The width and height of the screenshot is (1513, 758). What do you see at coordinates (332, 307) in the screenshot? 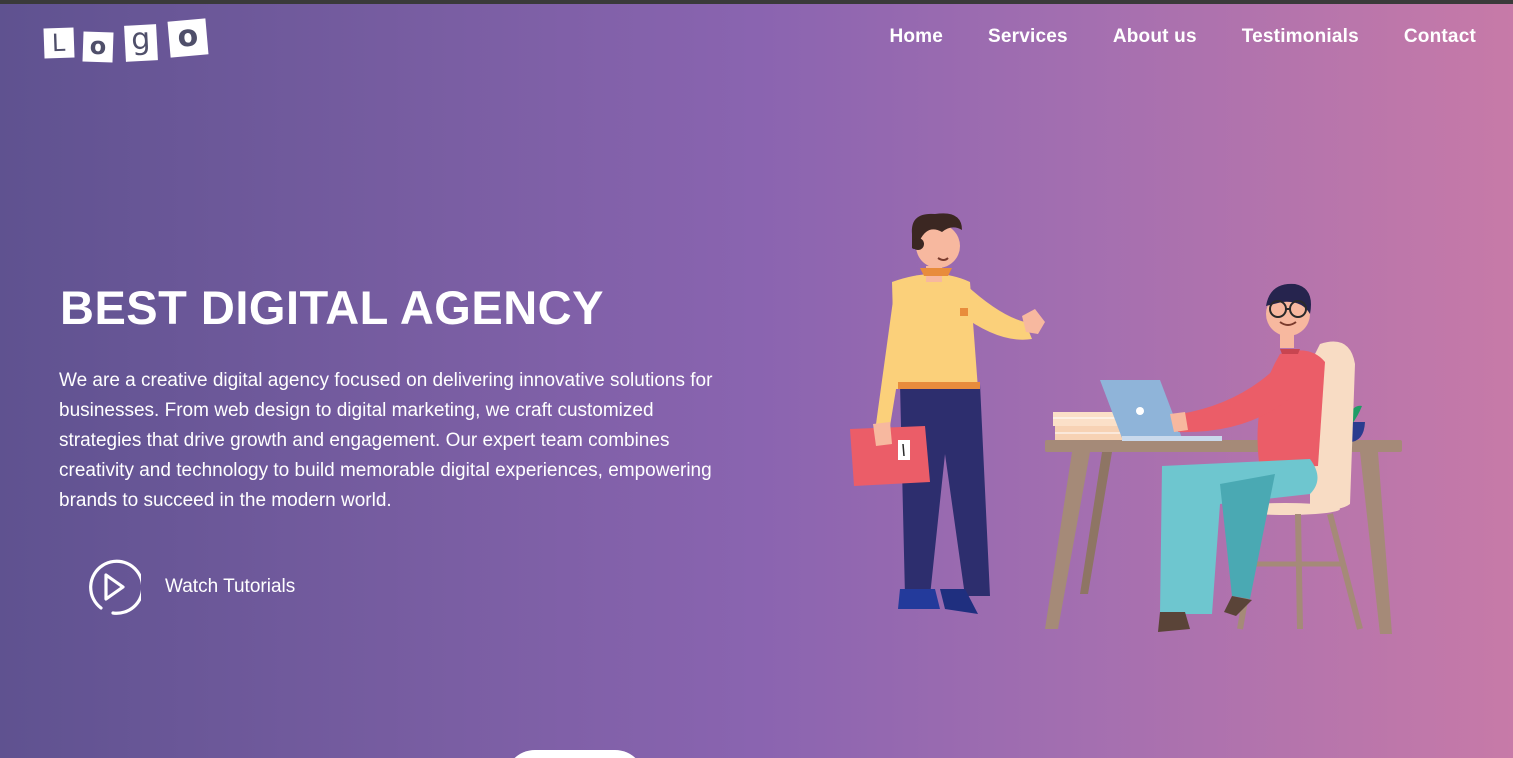
I see `hero-title: BEST DIGITAL AGENCY` at bounding box center [332, 307].